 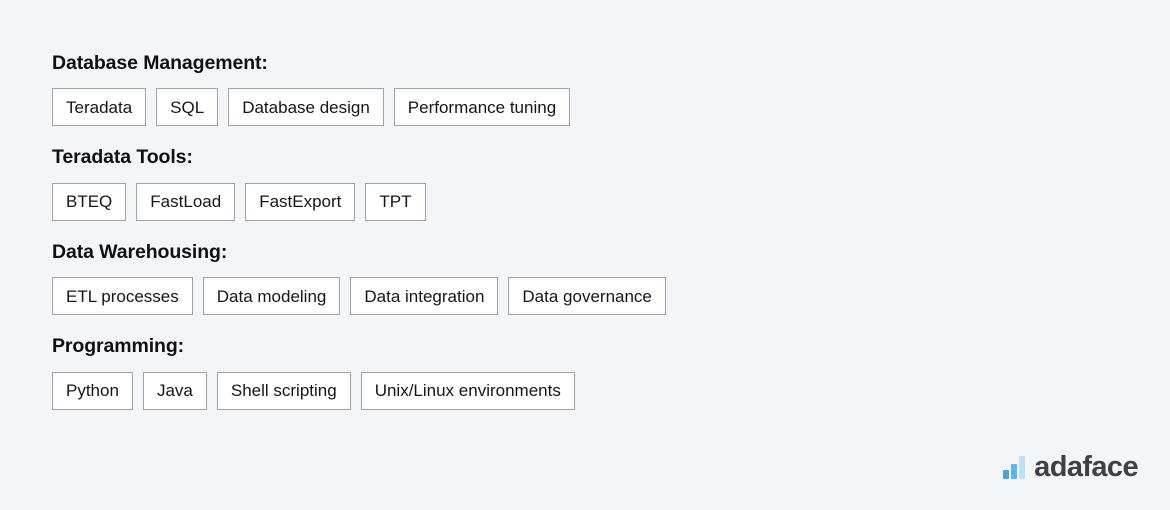 I want to click on section-heading: Database Management:, so click(x=160, y=63).